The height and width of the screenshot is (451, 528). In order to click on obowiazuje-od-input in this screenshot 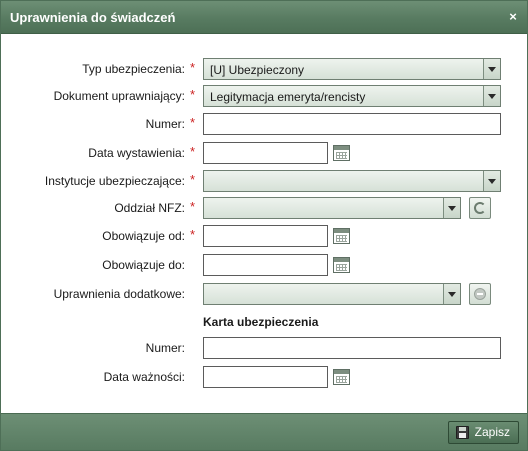, I will do `click(265, 236)`.